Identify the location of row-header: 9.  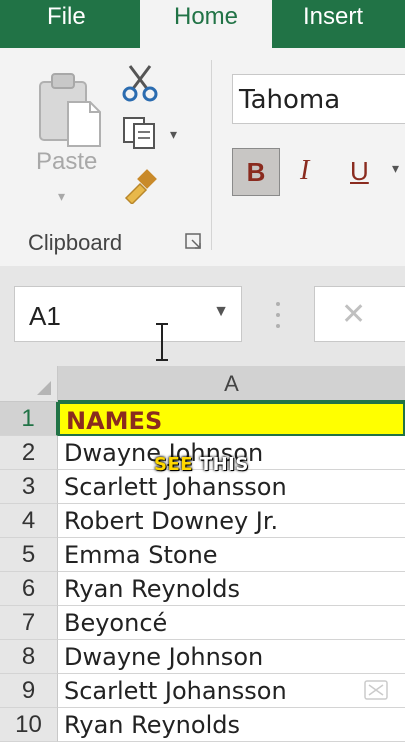
(29, 691).